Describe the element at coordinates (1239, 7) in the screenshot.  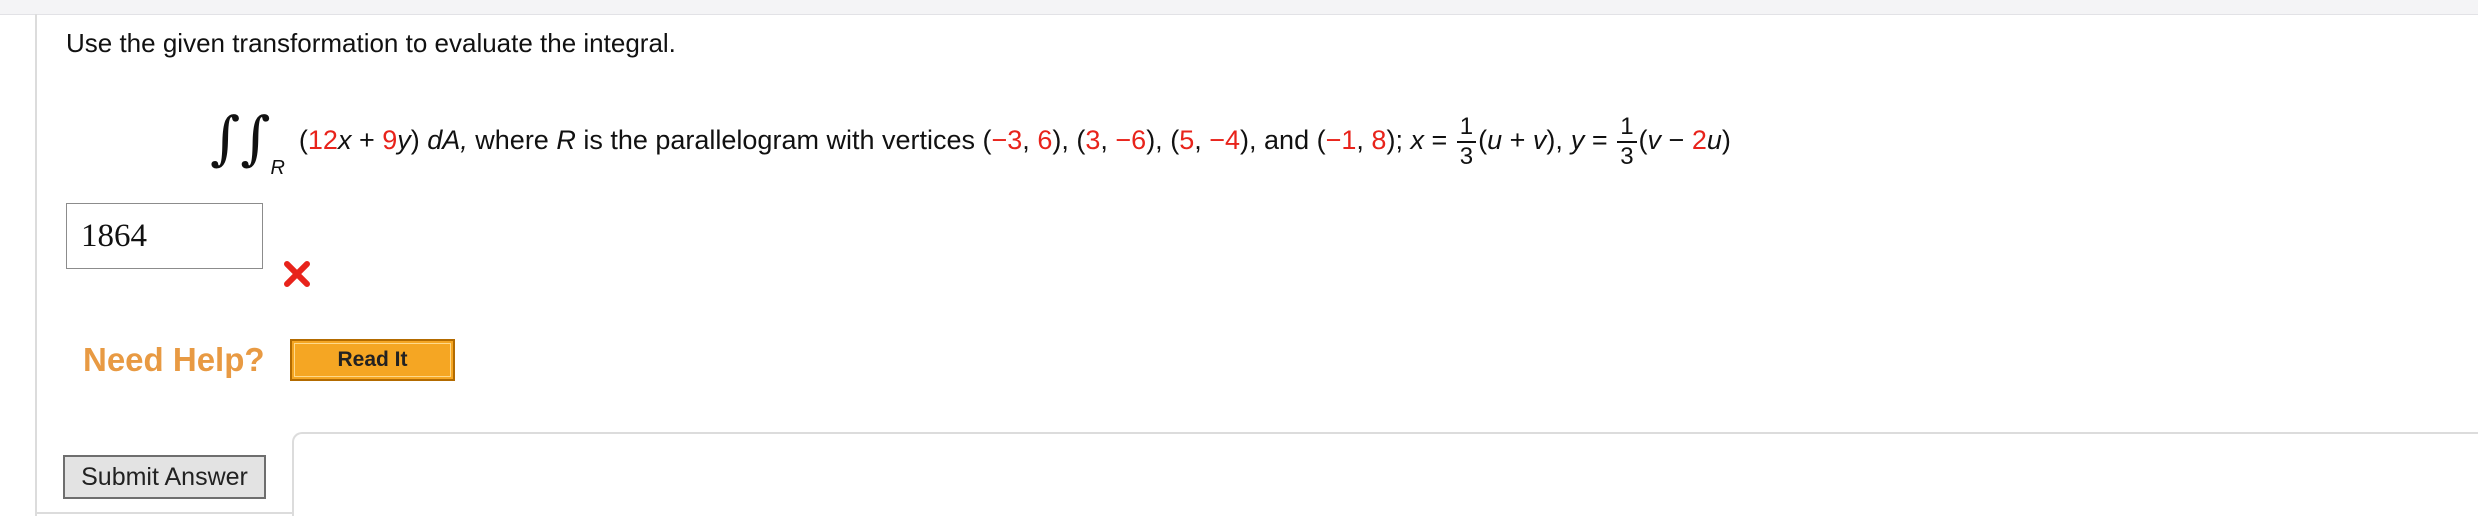
I see `top-band` at that location.